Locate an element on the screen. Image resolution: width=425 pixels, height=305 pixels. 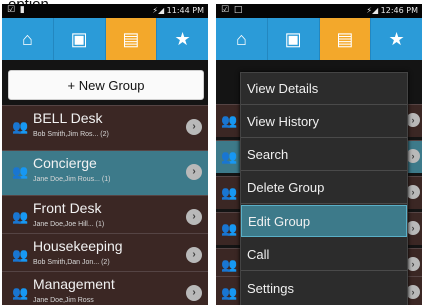
status-bar: ☑ □ ⚡◢ 12:46 PM is located at coordinates (319, 11).